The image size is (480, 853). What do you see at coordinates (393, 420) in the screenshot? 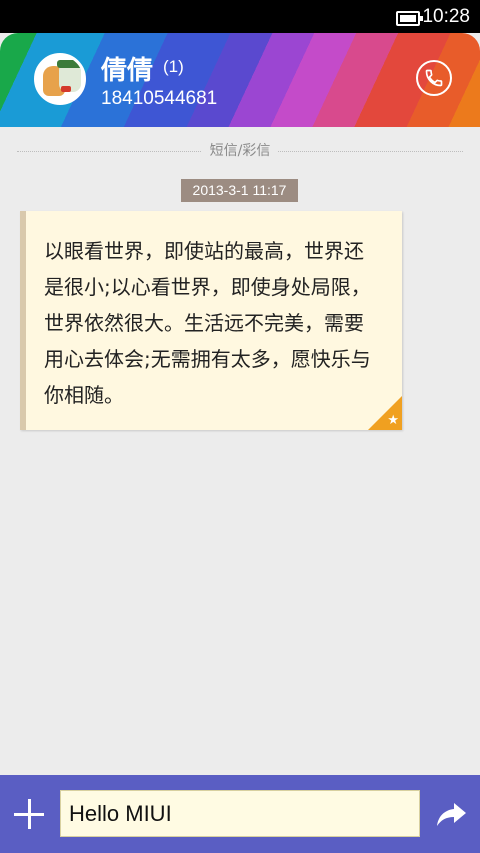
I see `star-icon: ★` at bounding box center [393, 420].